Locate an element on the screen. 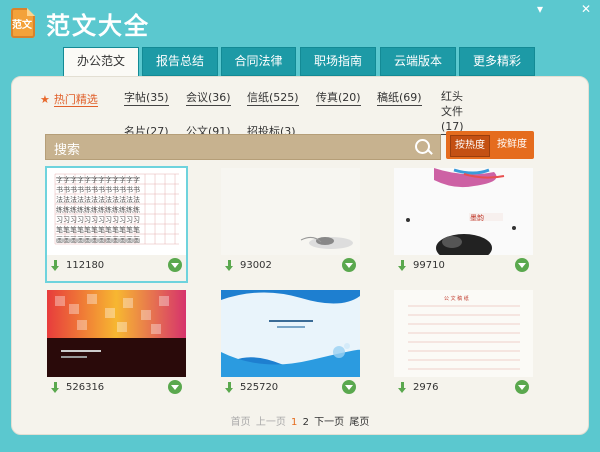 The width and height of the screenshot is (600, 452). title-bar: 范文 范文大全 ▾ ✕ is located at coordinates (300, 22).